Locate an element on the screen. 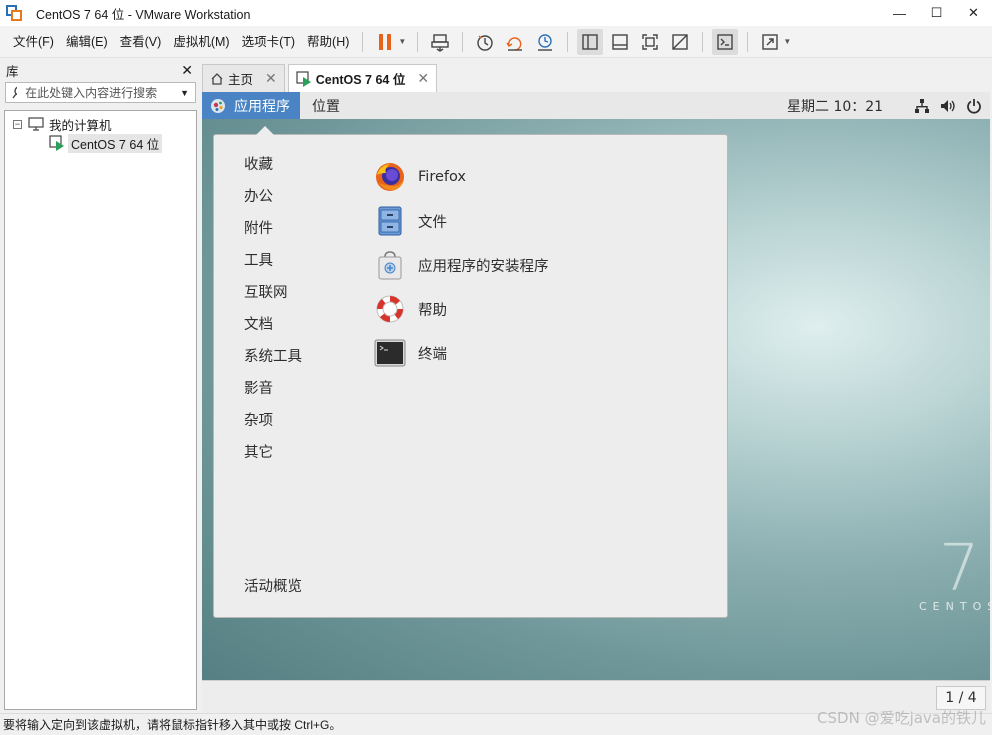 This screenshot has height=735, width=992. menu-tabs: 选项卡(T) is located at coordinates (268, 42).